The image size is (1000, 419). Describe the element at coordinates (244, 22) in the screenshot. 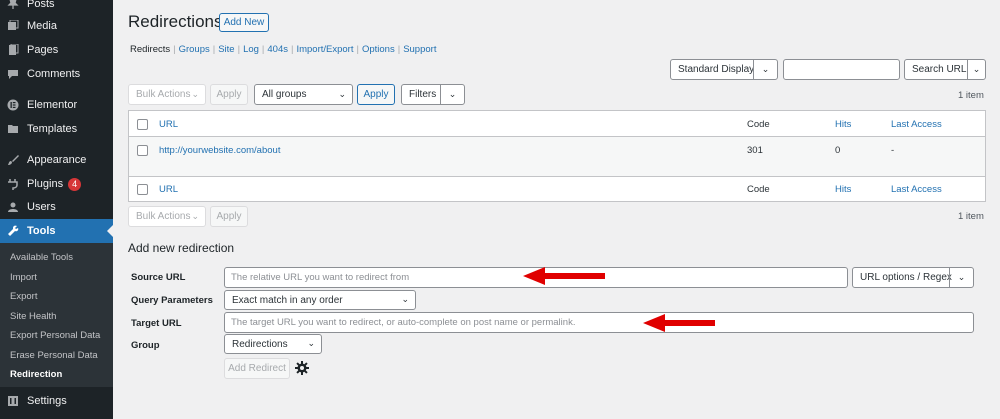

I see `add-new-button: Add New` at that location.